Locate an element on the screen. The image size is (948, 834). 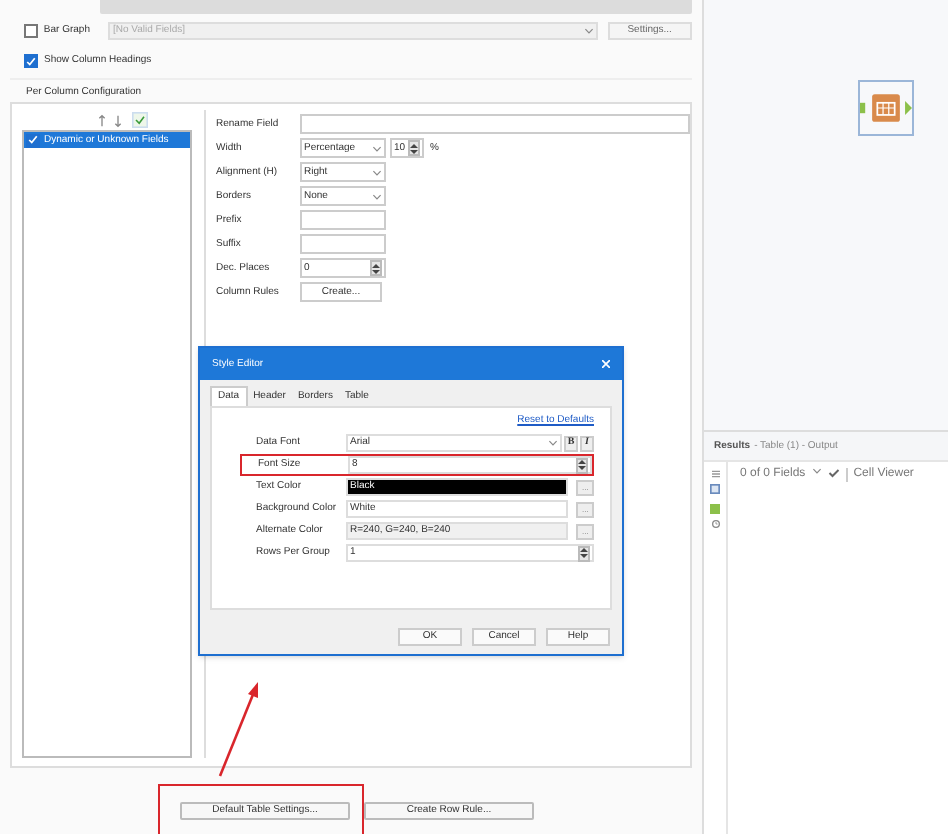
check-icon is located at coordinates (833, 473).